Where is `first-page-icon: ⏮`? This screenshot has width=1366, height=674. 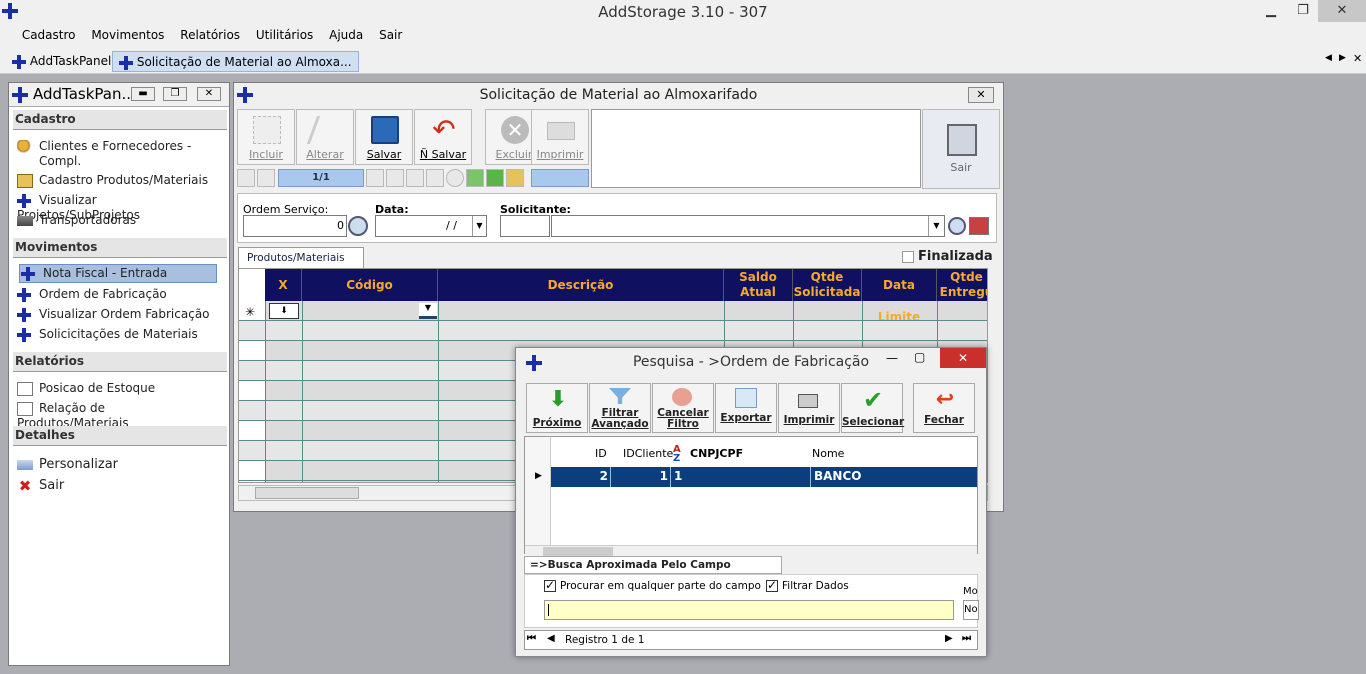
first-page-icon: ⏮ is located at coordinates (531, 638).